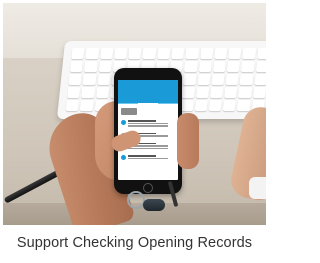  I want to click on app-tabs, so click(148, 101).